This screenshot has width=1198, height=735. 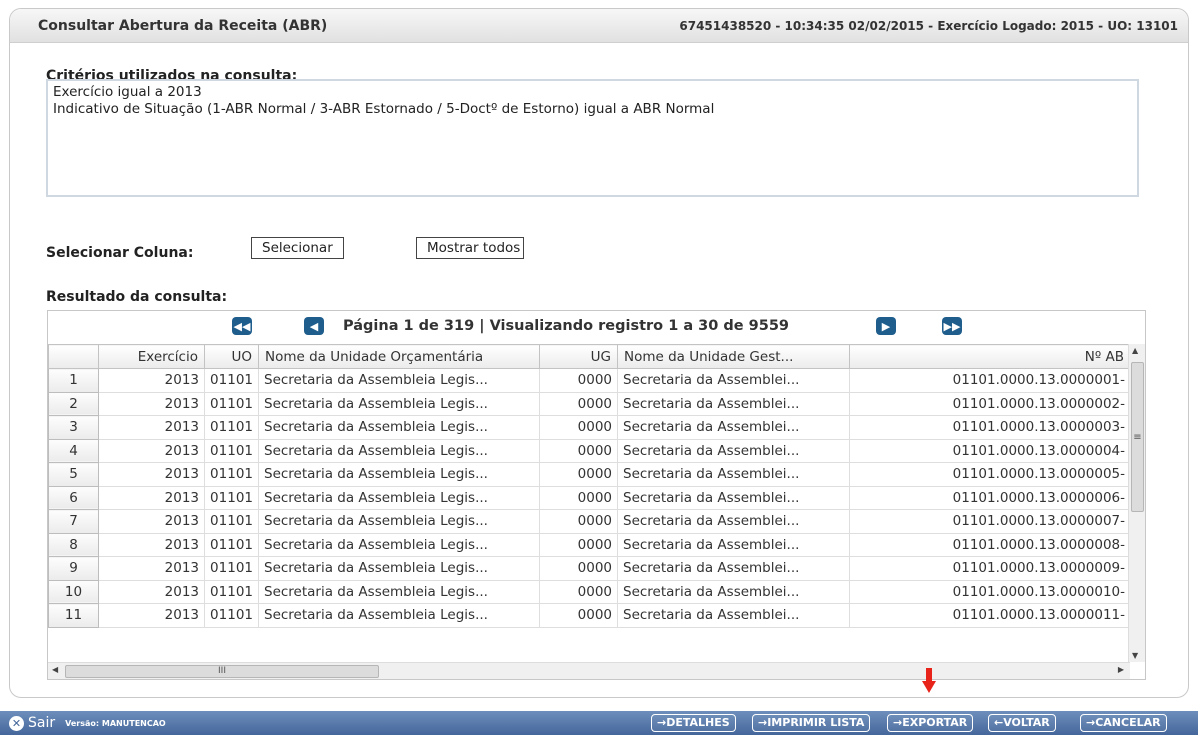 What do you see at coordinates (73, 403) in the screenshot?
I see `row-number: 2` at bounding box center [73, 403].